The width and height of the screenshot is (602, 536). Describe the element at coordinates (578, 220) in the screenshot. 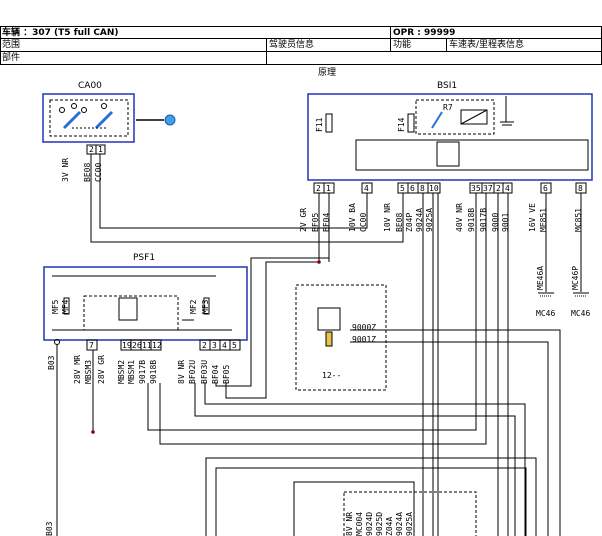

I see `bsi-wire: MC851` at that location.